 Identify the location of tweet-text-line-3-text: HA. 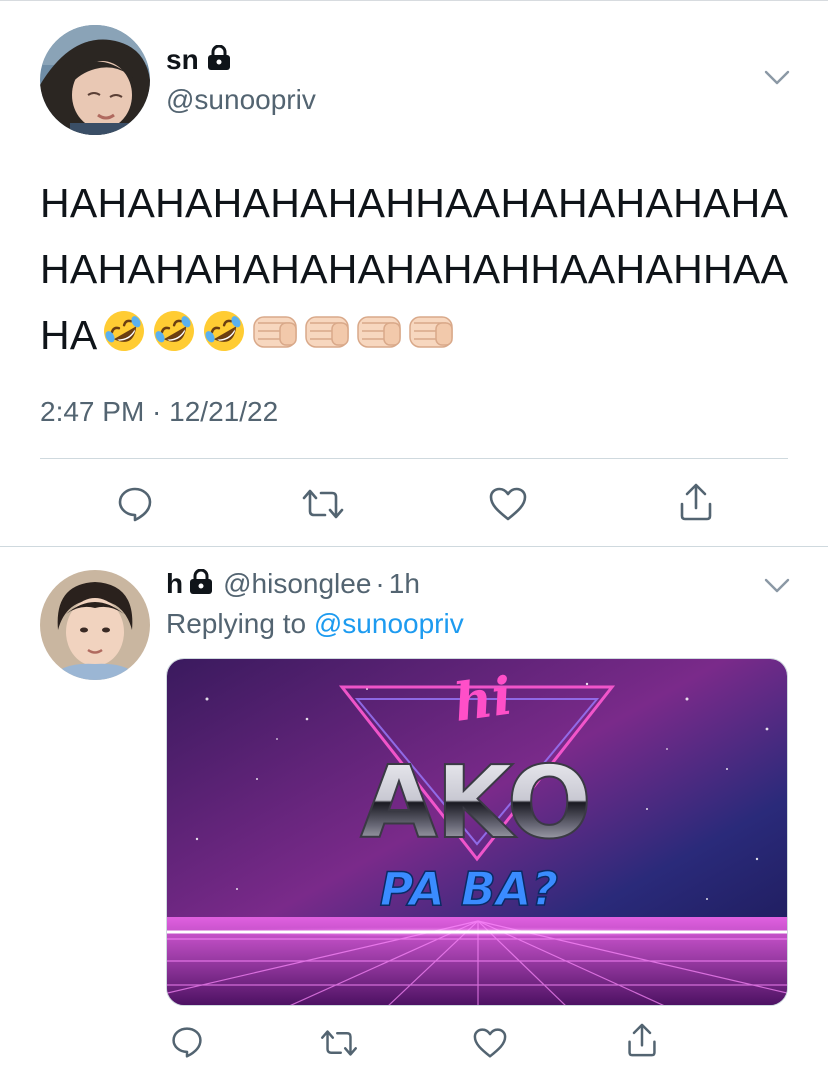
(69, 335).